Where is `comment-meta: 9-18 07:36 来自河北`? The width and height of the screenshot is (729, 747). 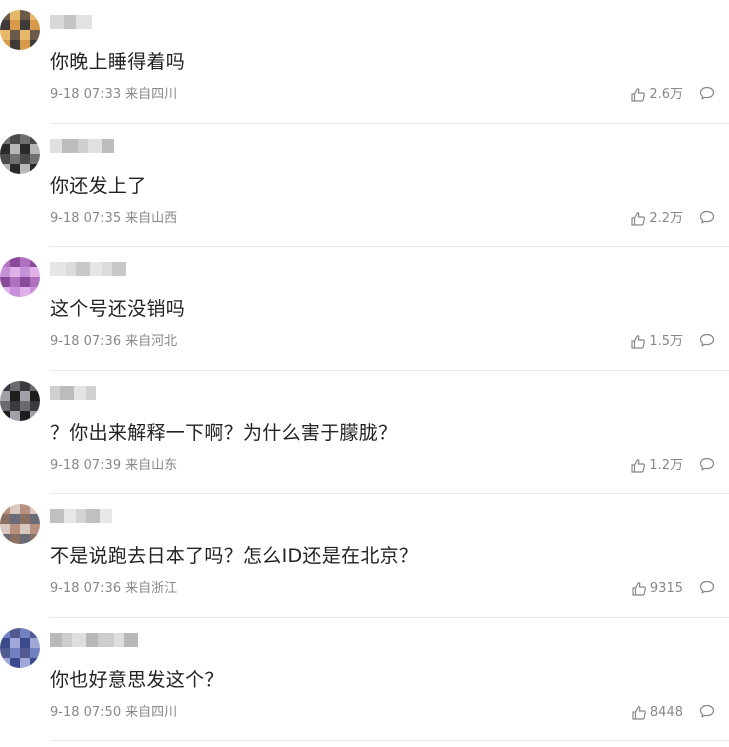
comment-meta: 9-18 07:36 来自河北 is located at coordinates (113, 342).